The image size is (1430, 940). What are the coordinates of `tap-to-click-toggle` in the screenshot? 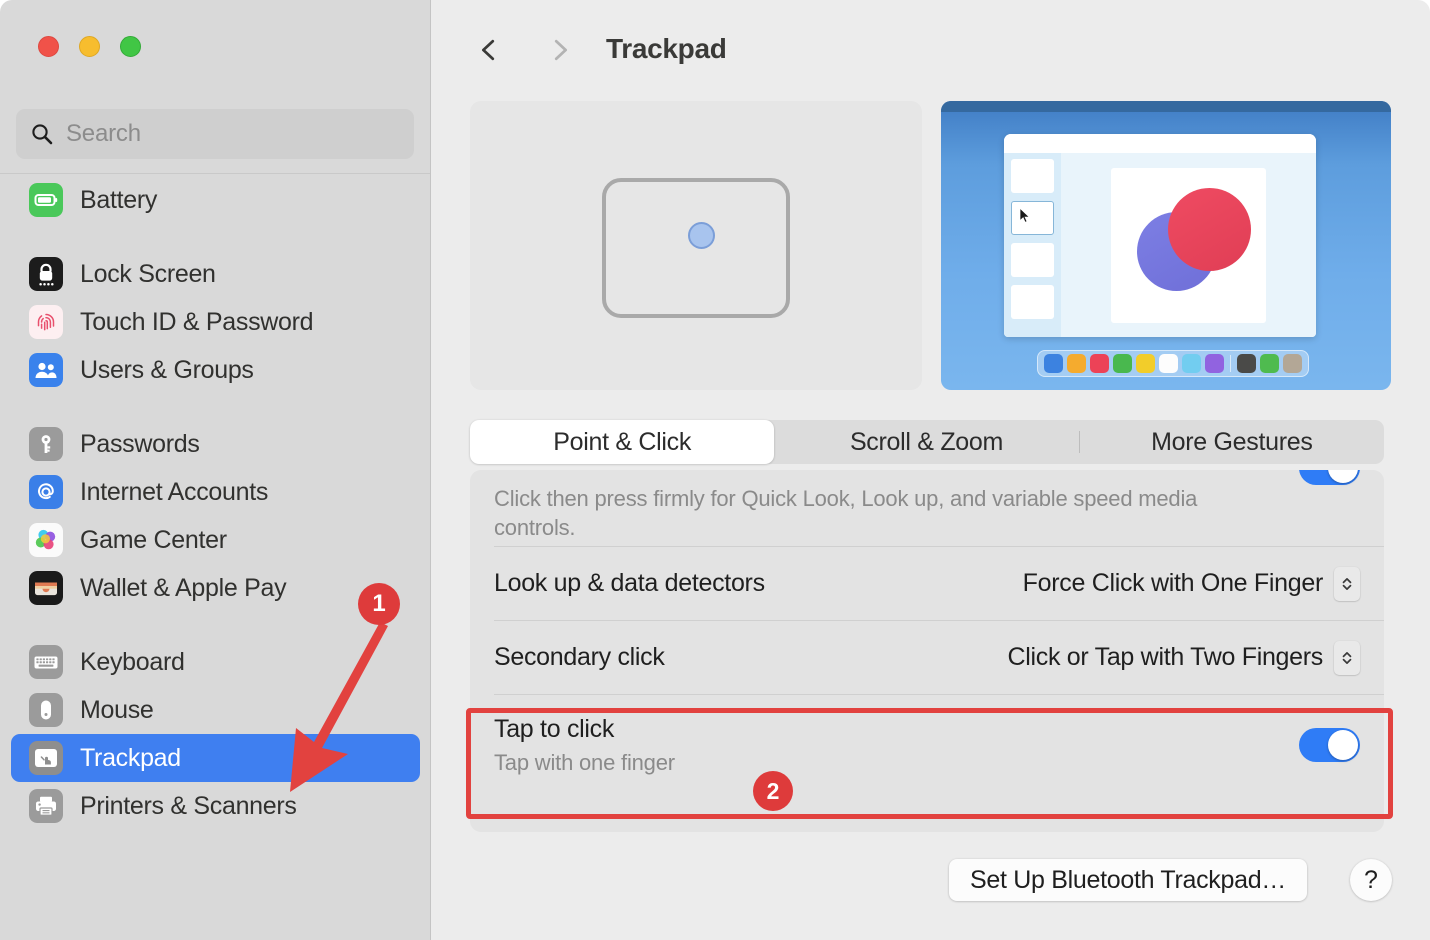 It's located at (1329, 745).